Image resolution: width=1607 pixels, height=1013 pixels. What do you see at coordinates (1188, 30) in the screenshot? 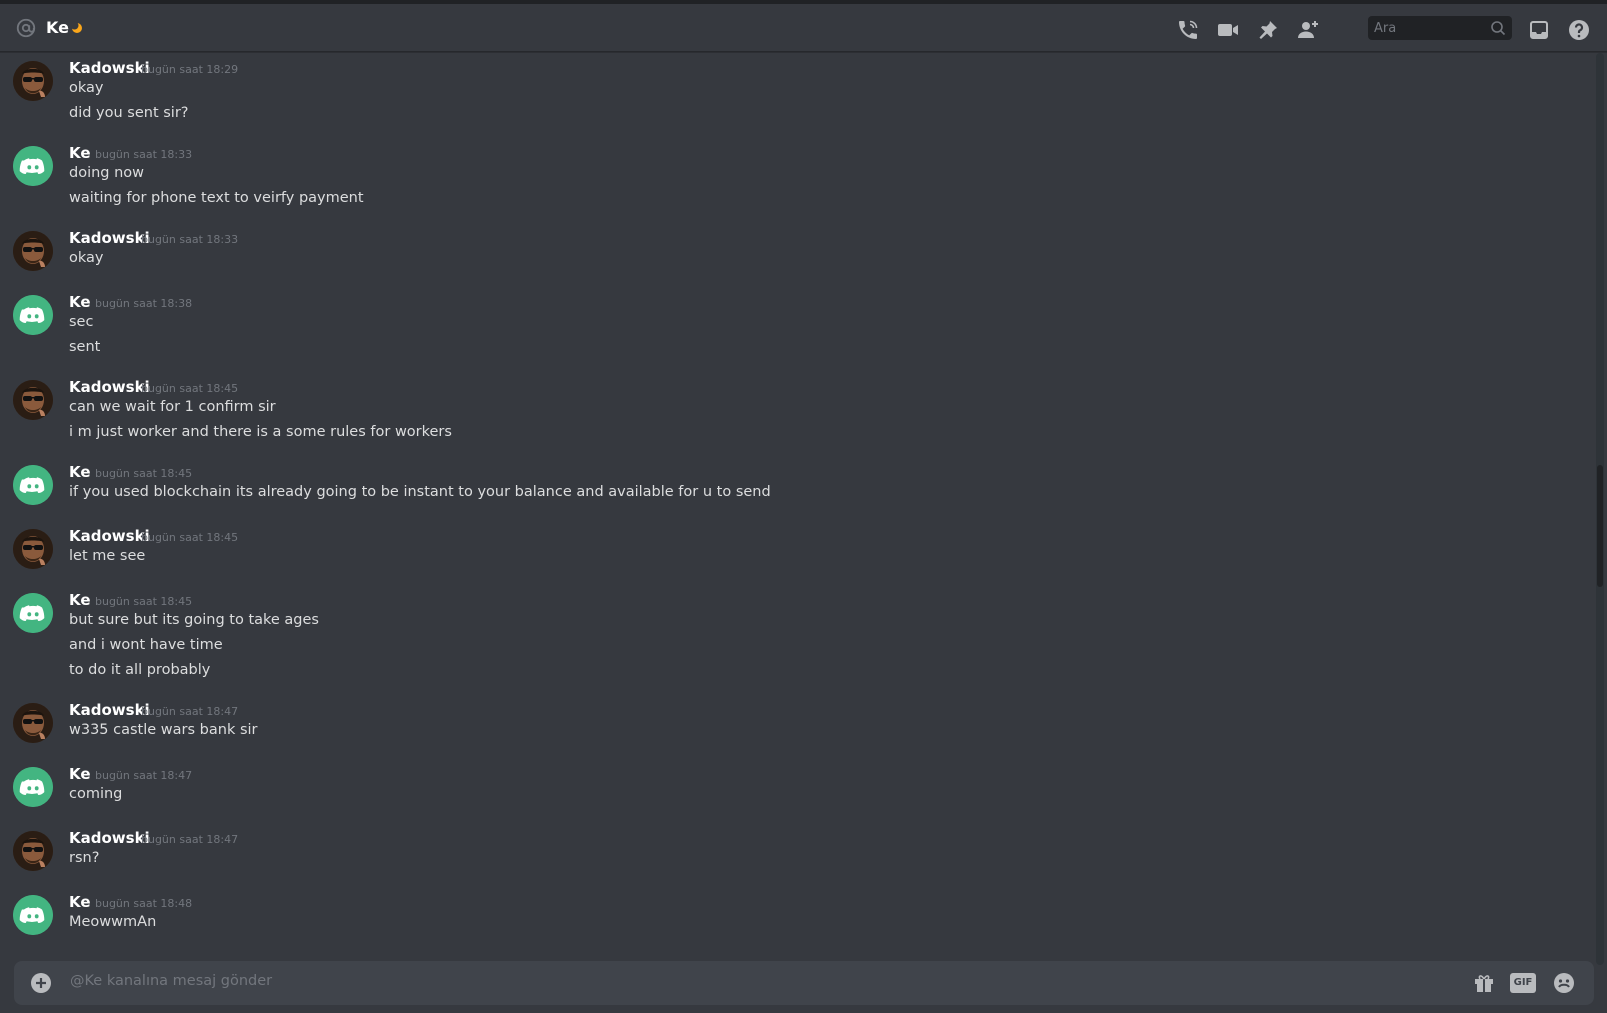
I see `voice-call-icon` at bounding box center [1188, 30].